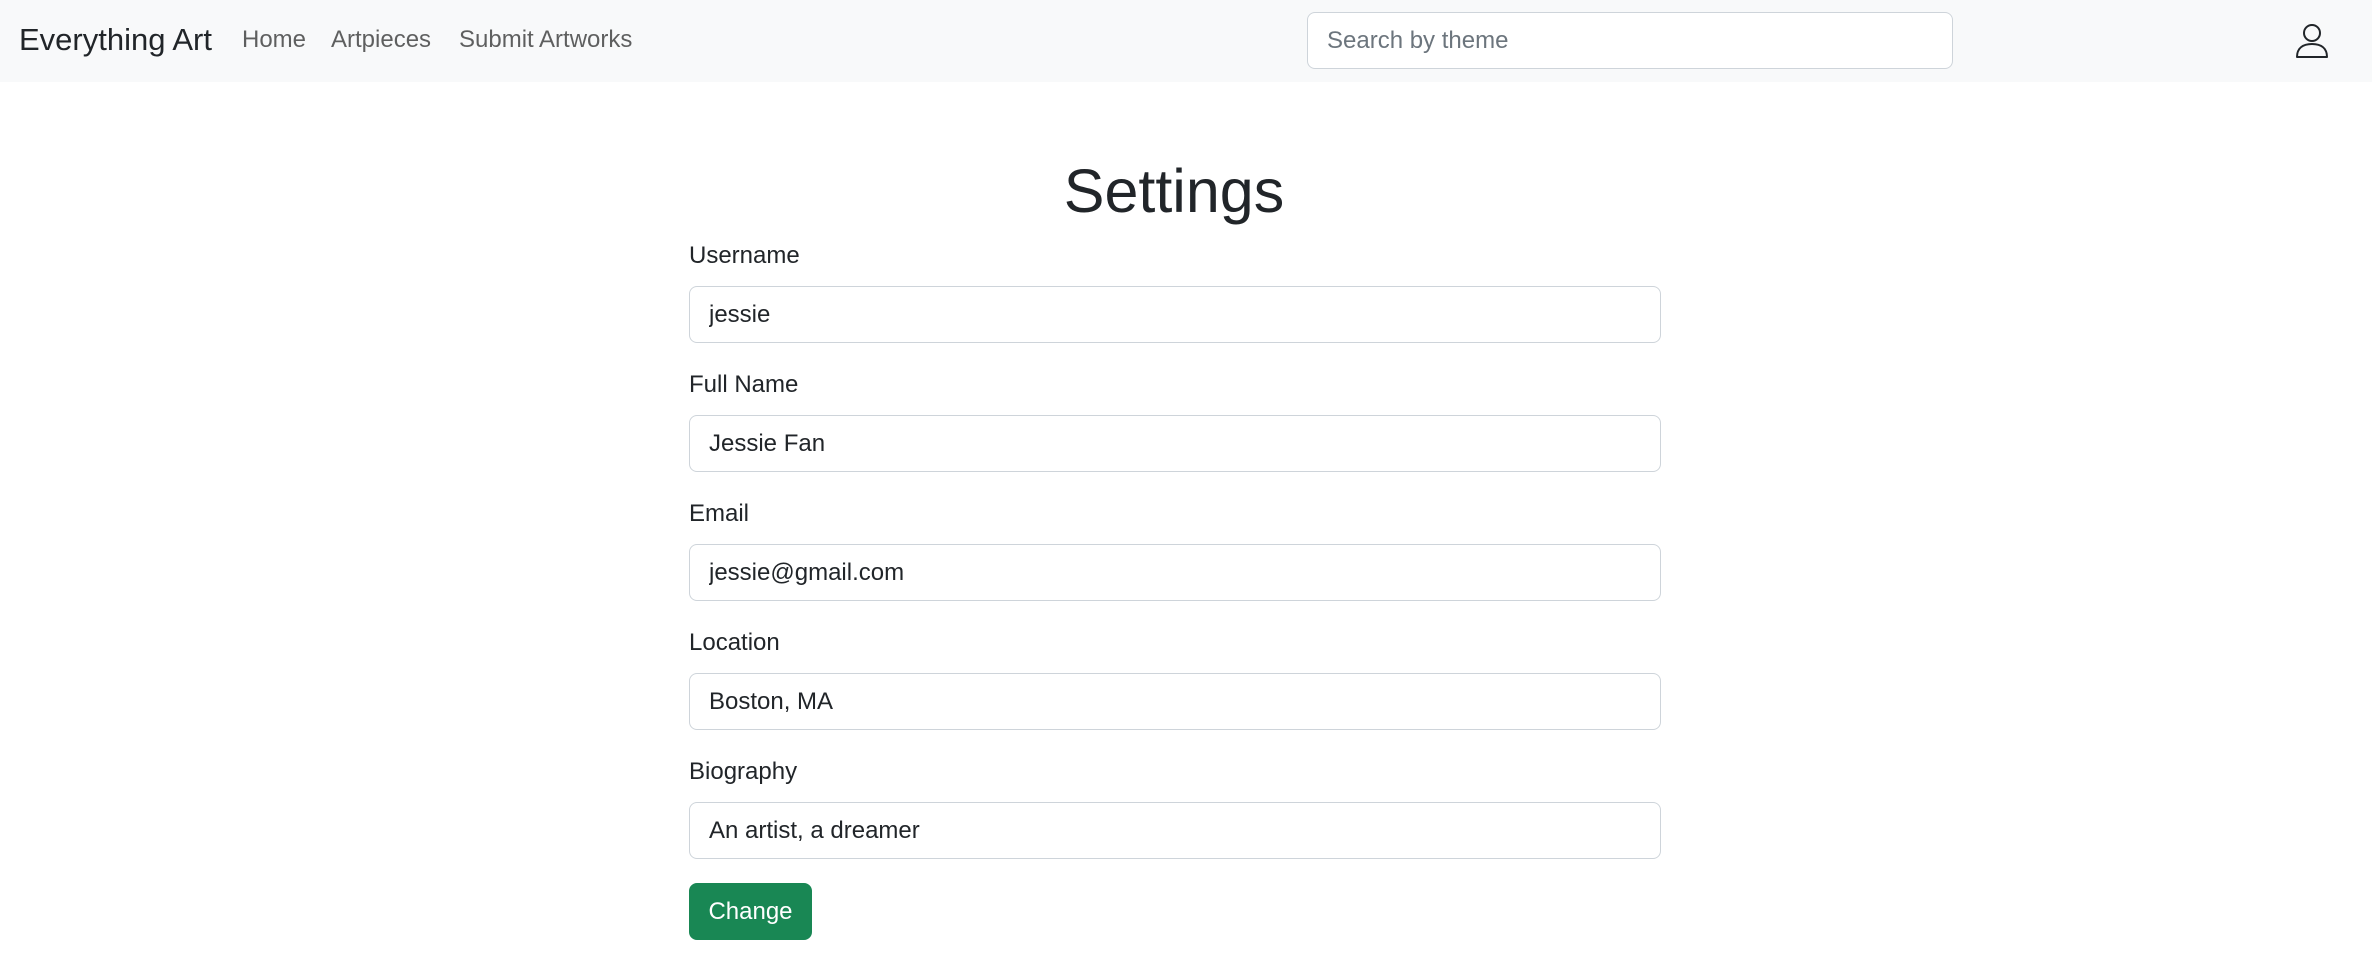 Image resolution: width=2372 pixels, height=970 pixels. What do you see at coordinates (719, 513) in the screenshot?
I see `email-label: Email` at bounding box center [719, 513].